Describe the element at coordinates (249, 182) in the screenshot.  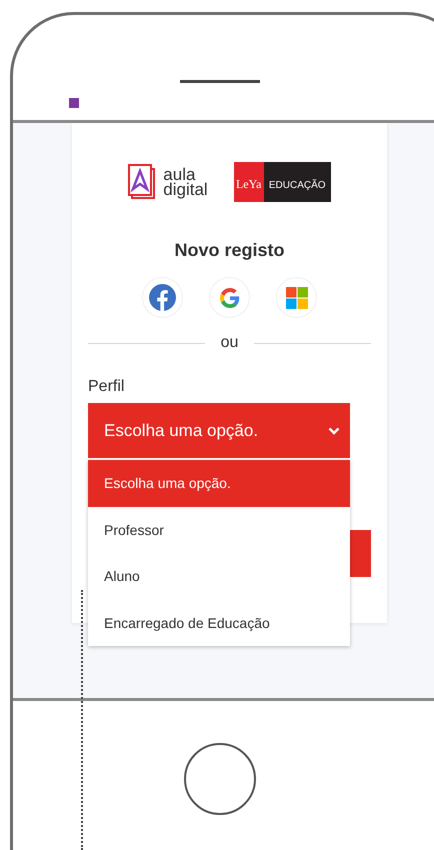
I see `logo-brand-text: LeYa` at that location.